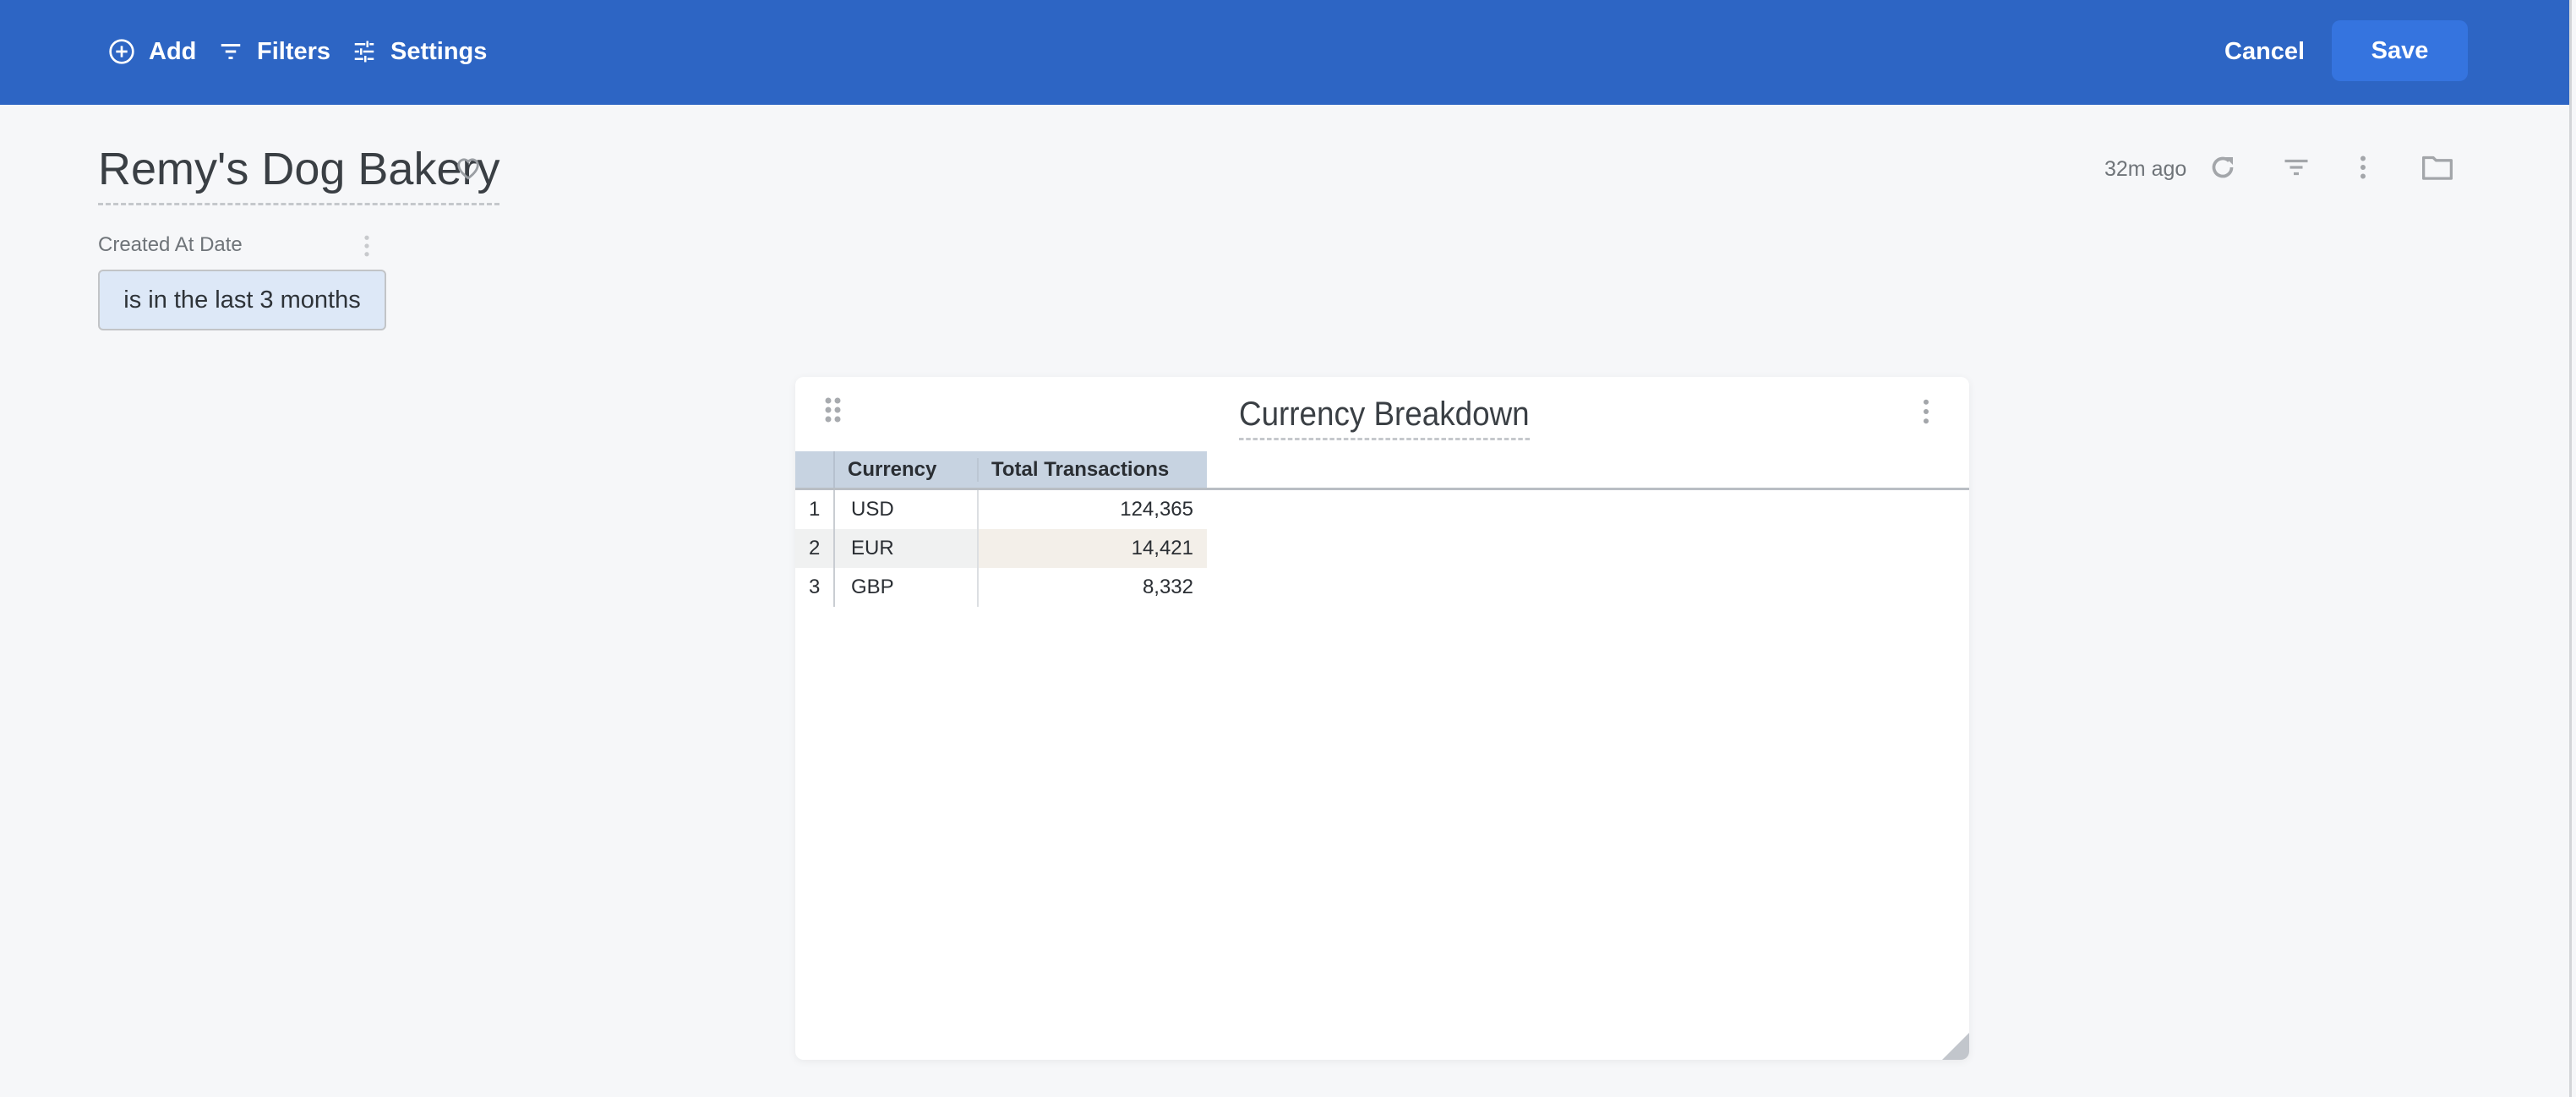 Image resolution: width=2576 pixels, height=1097 pixels. I want to click on table-row: 3 GBP 8,332, so click(1001, 587).